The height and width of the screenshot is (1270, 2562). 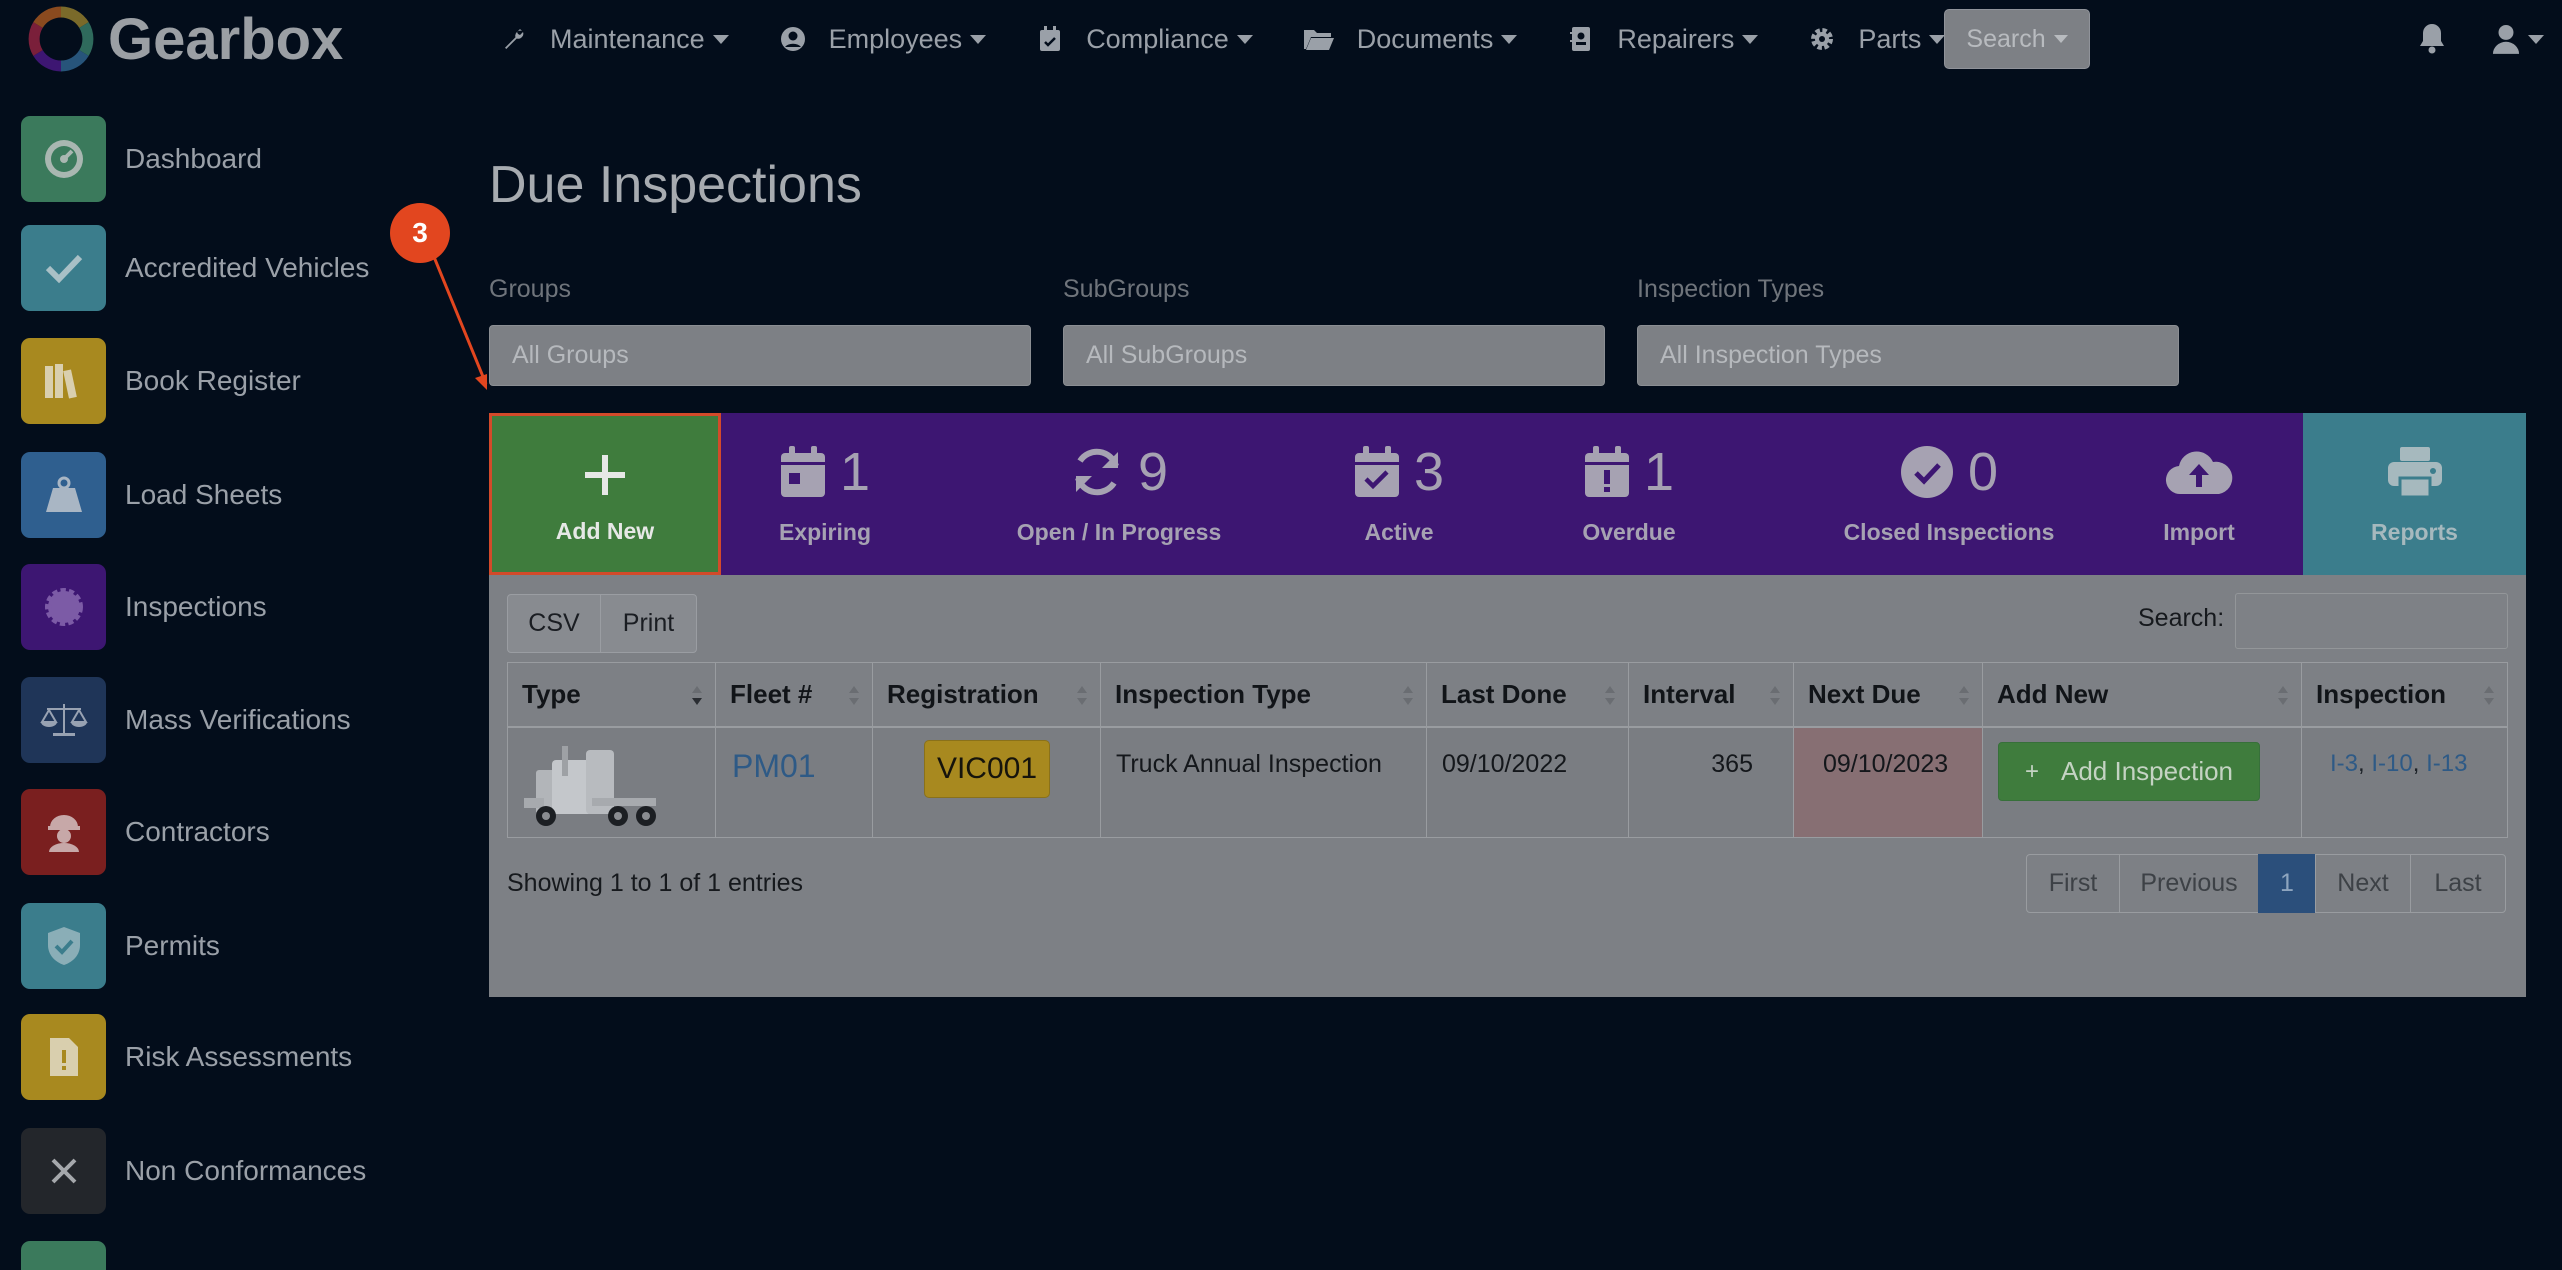 I want to click on table-search-input, so click(x=2371, y=621).